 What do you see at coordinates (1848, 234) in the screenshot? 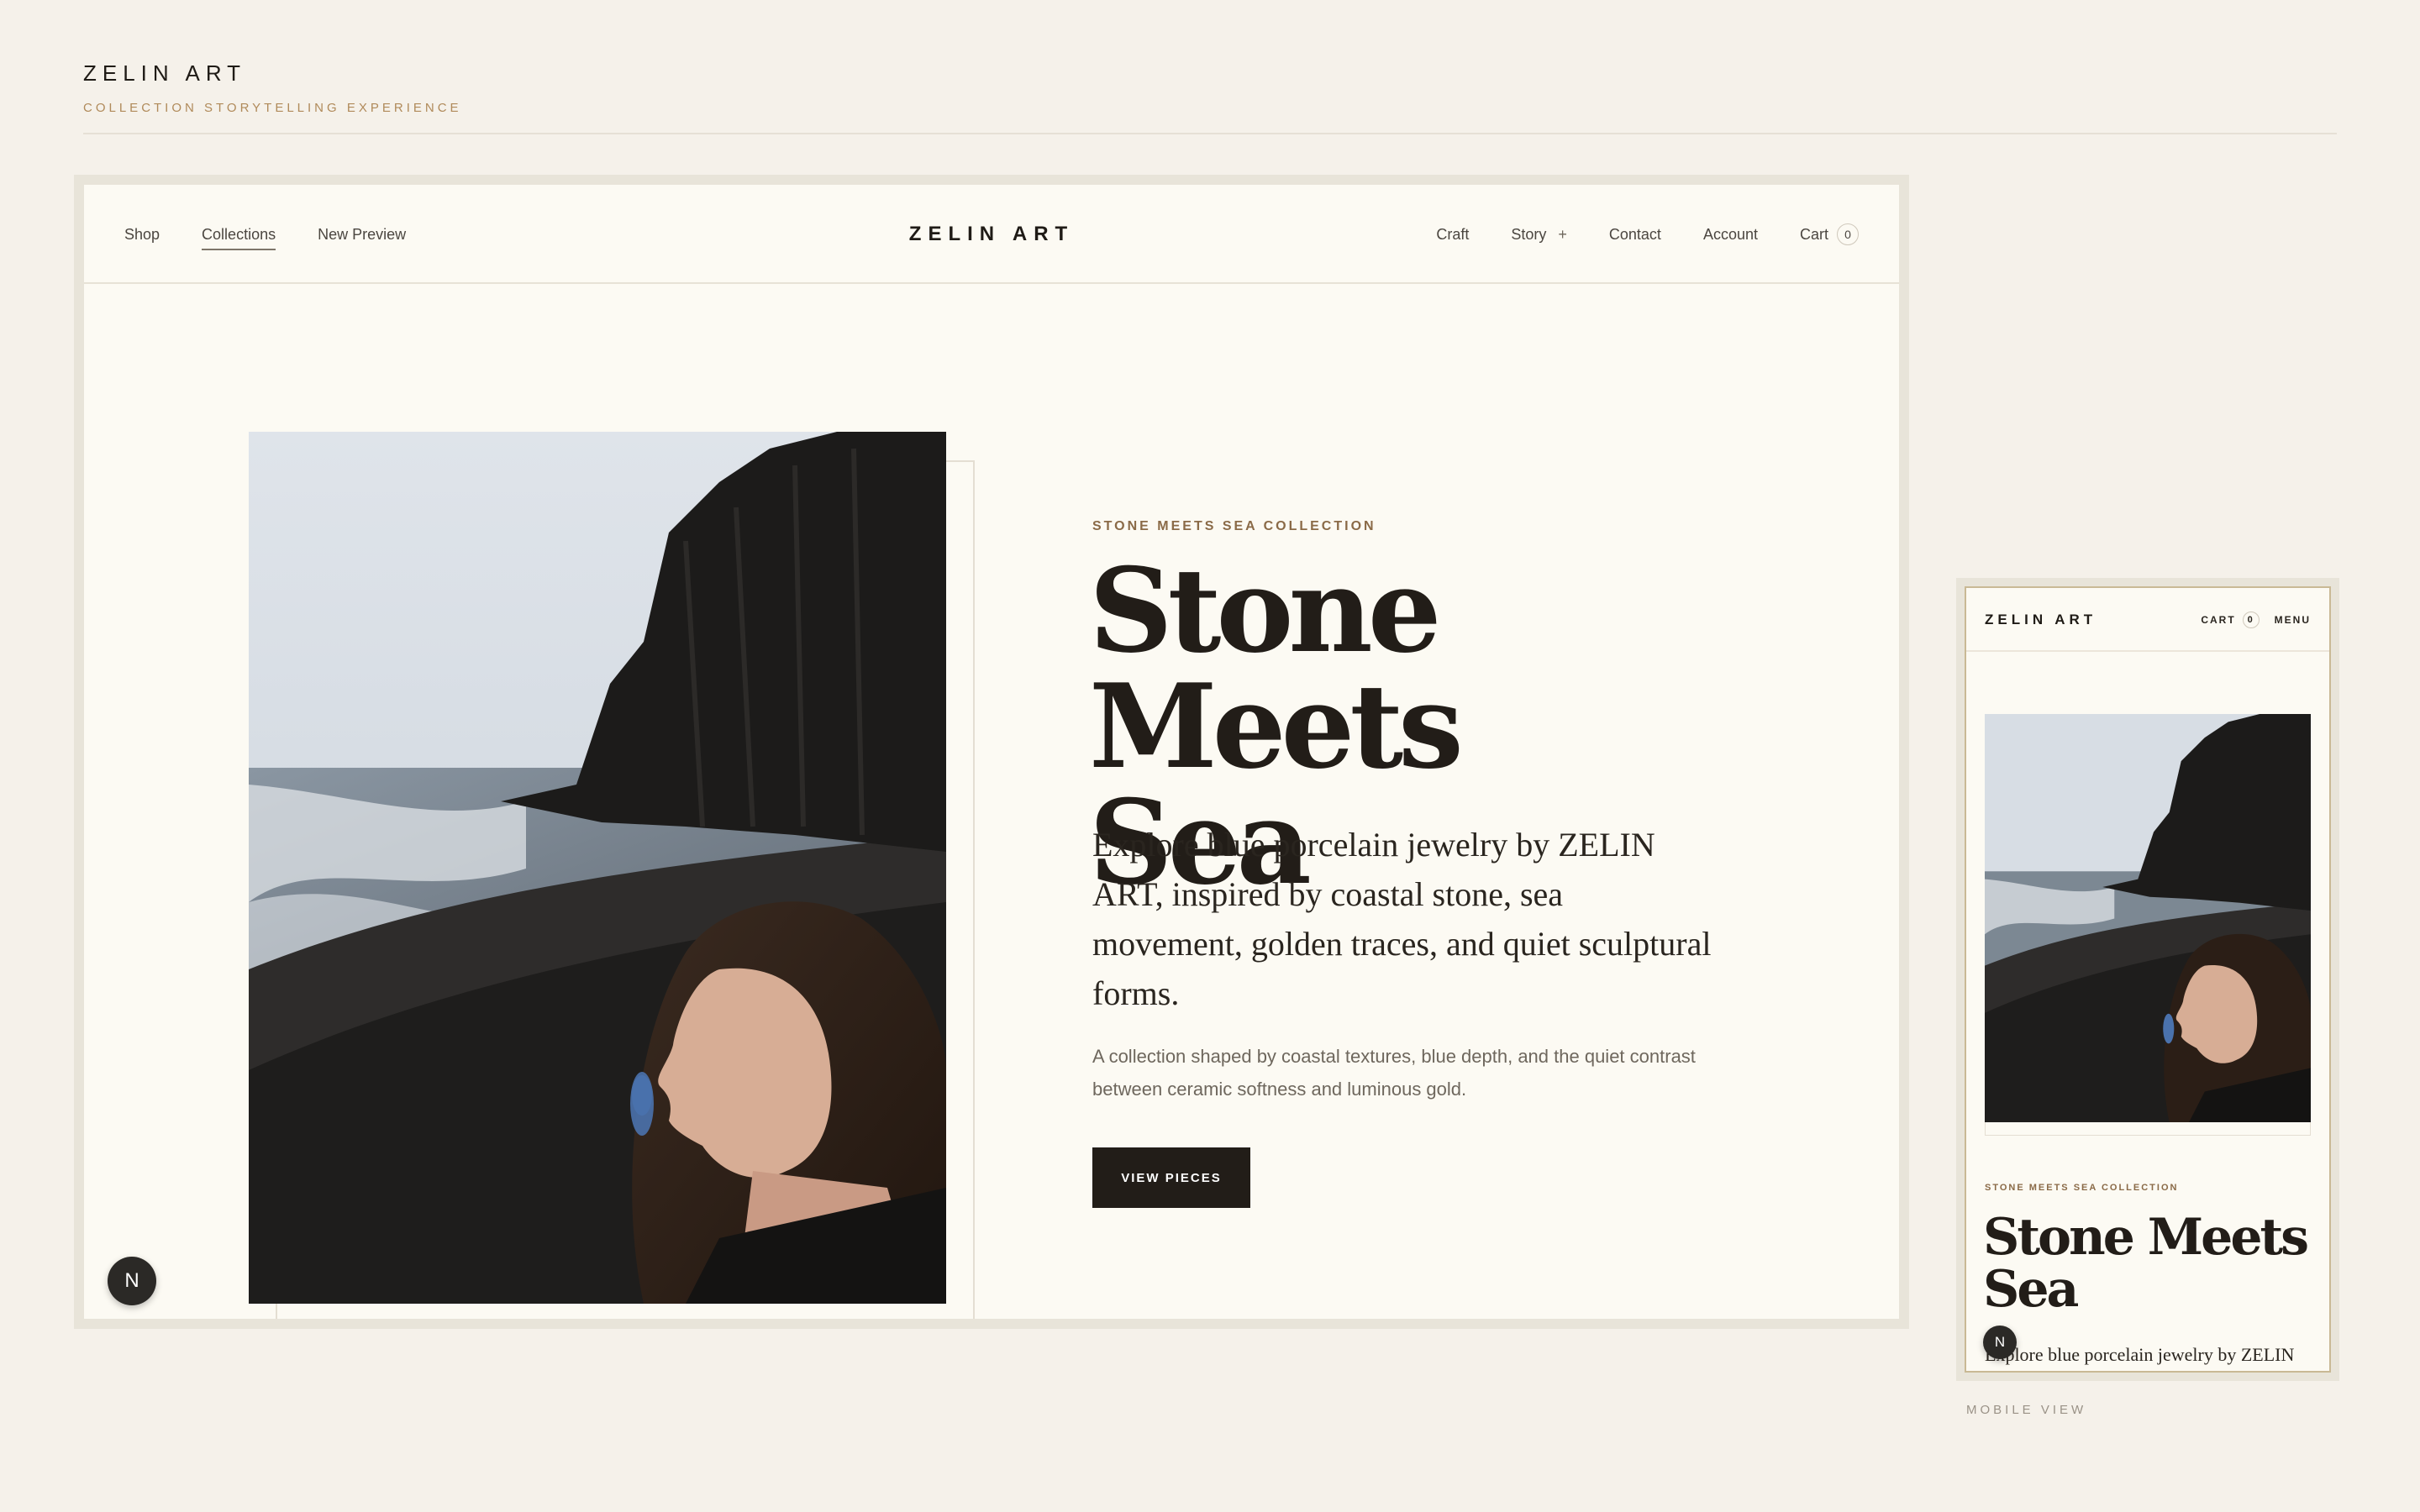
I see `cart-count-badge: 0` at bounding box center [1848, 234].